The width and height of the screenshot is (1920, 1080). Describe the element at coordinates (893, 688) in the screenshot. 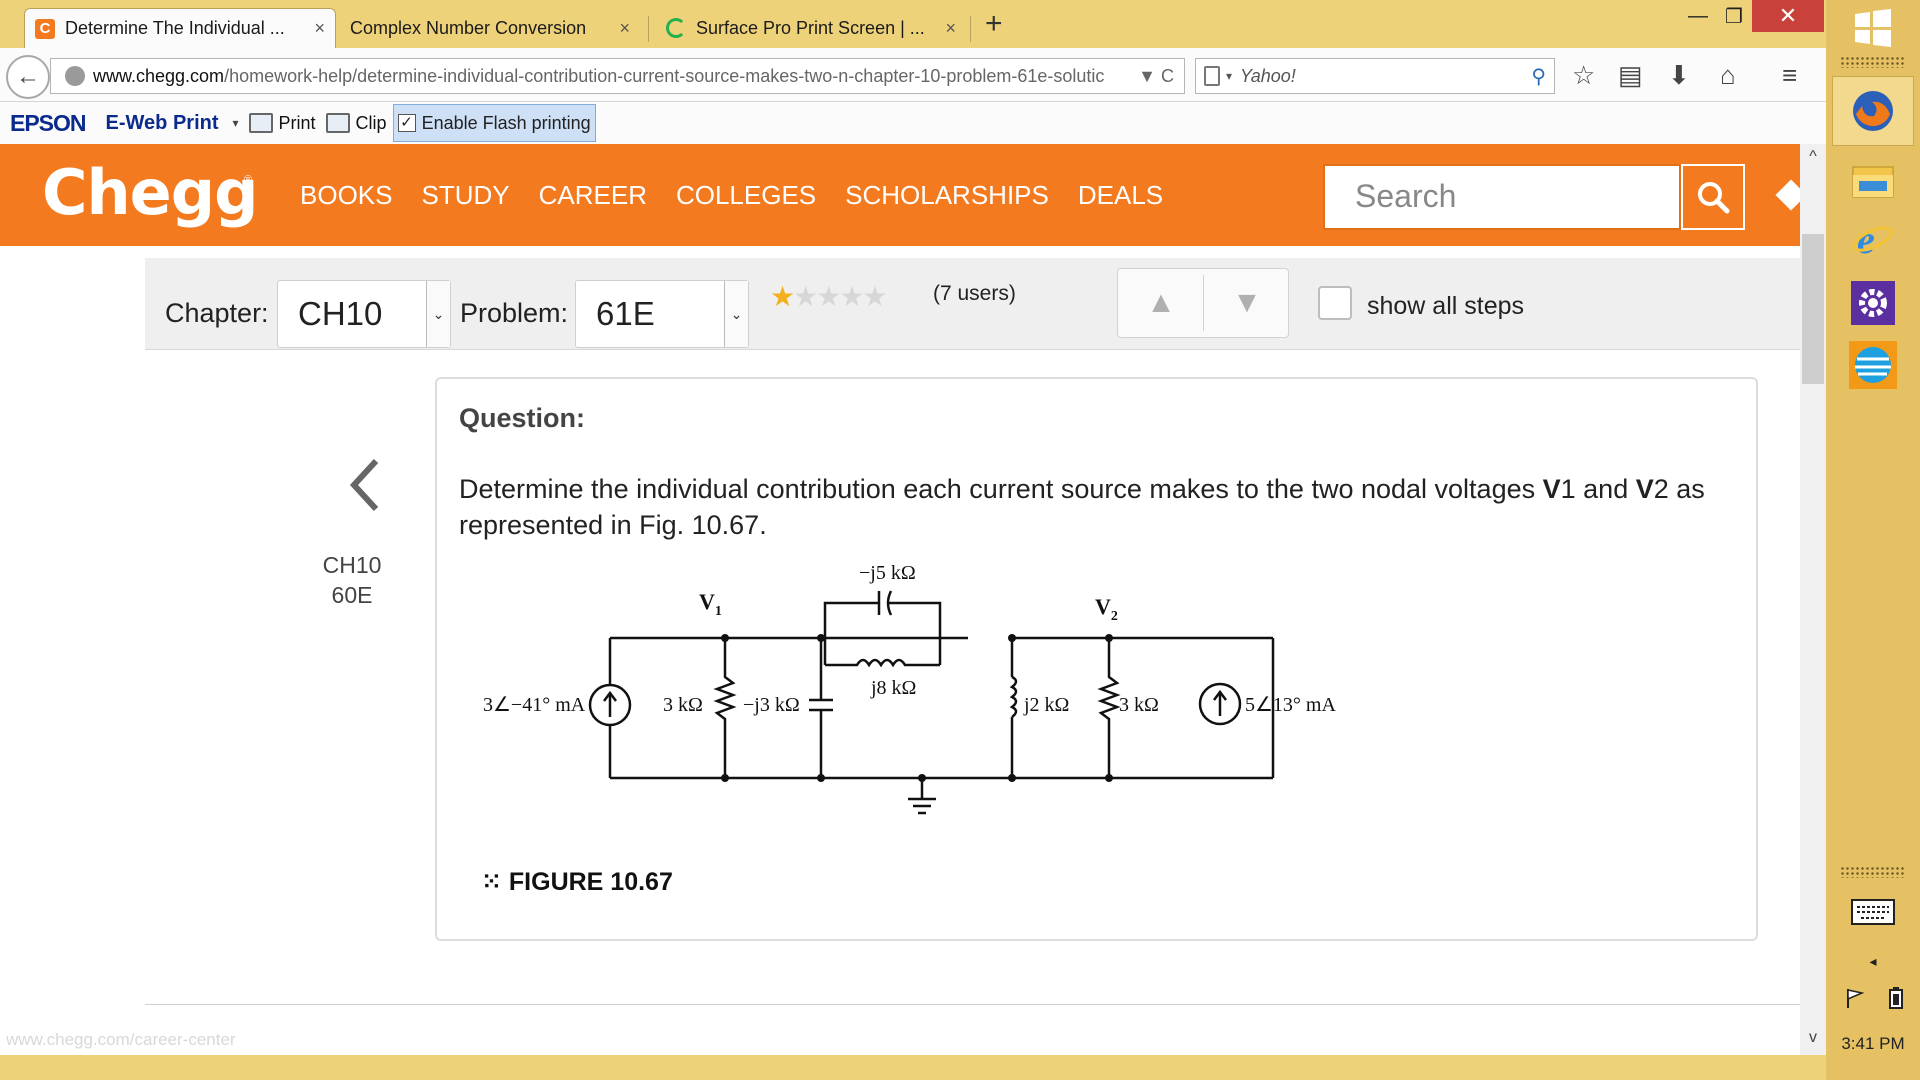

I see `inductor-mid-label: j8 kΩ` at that location.